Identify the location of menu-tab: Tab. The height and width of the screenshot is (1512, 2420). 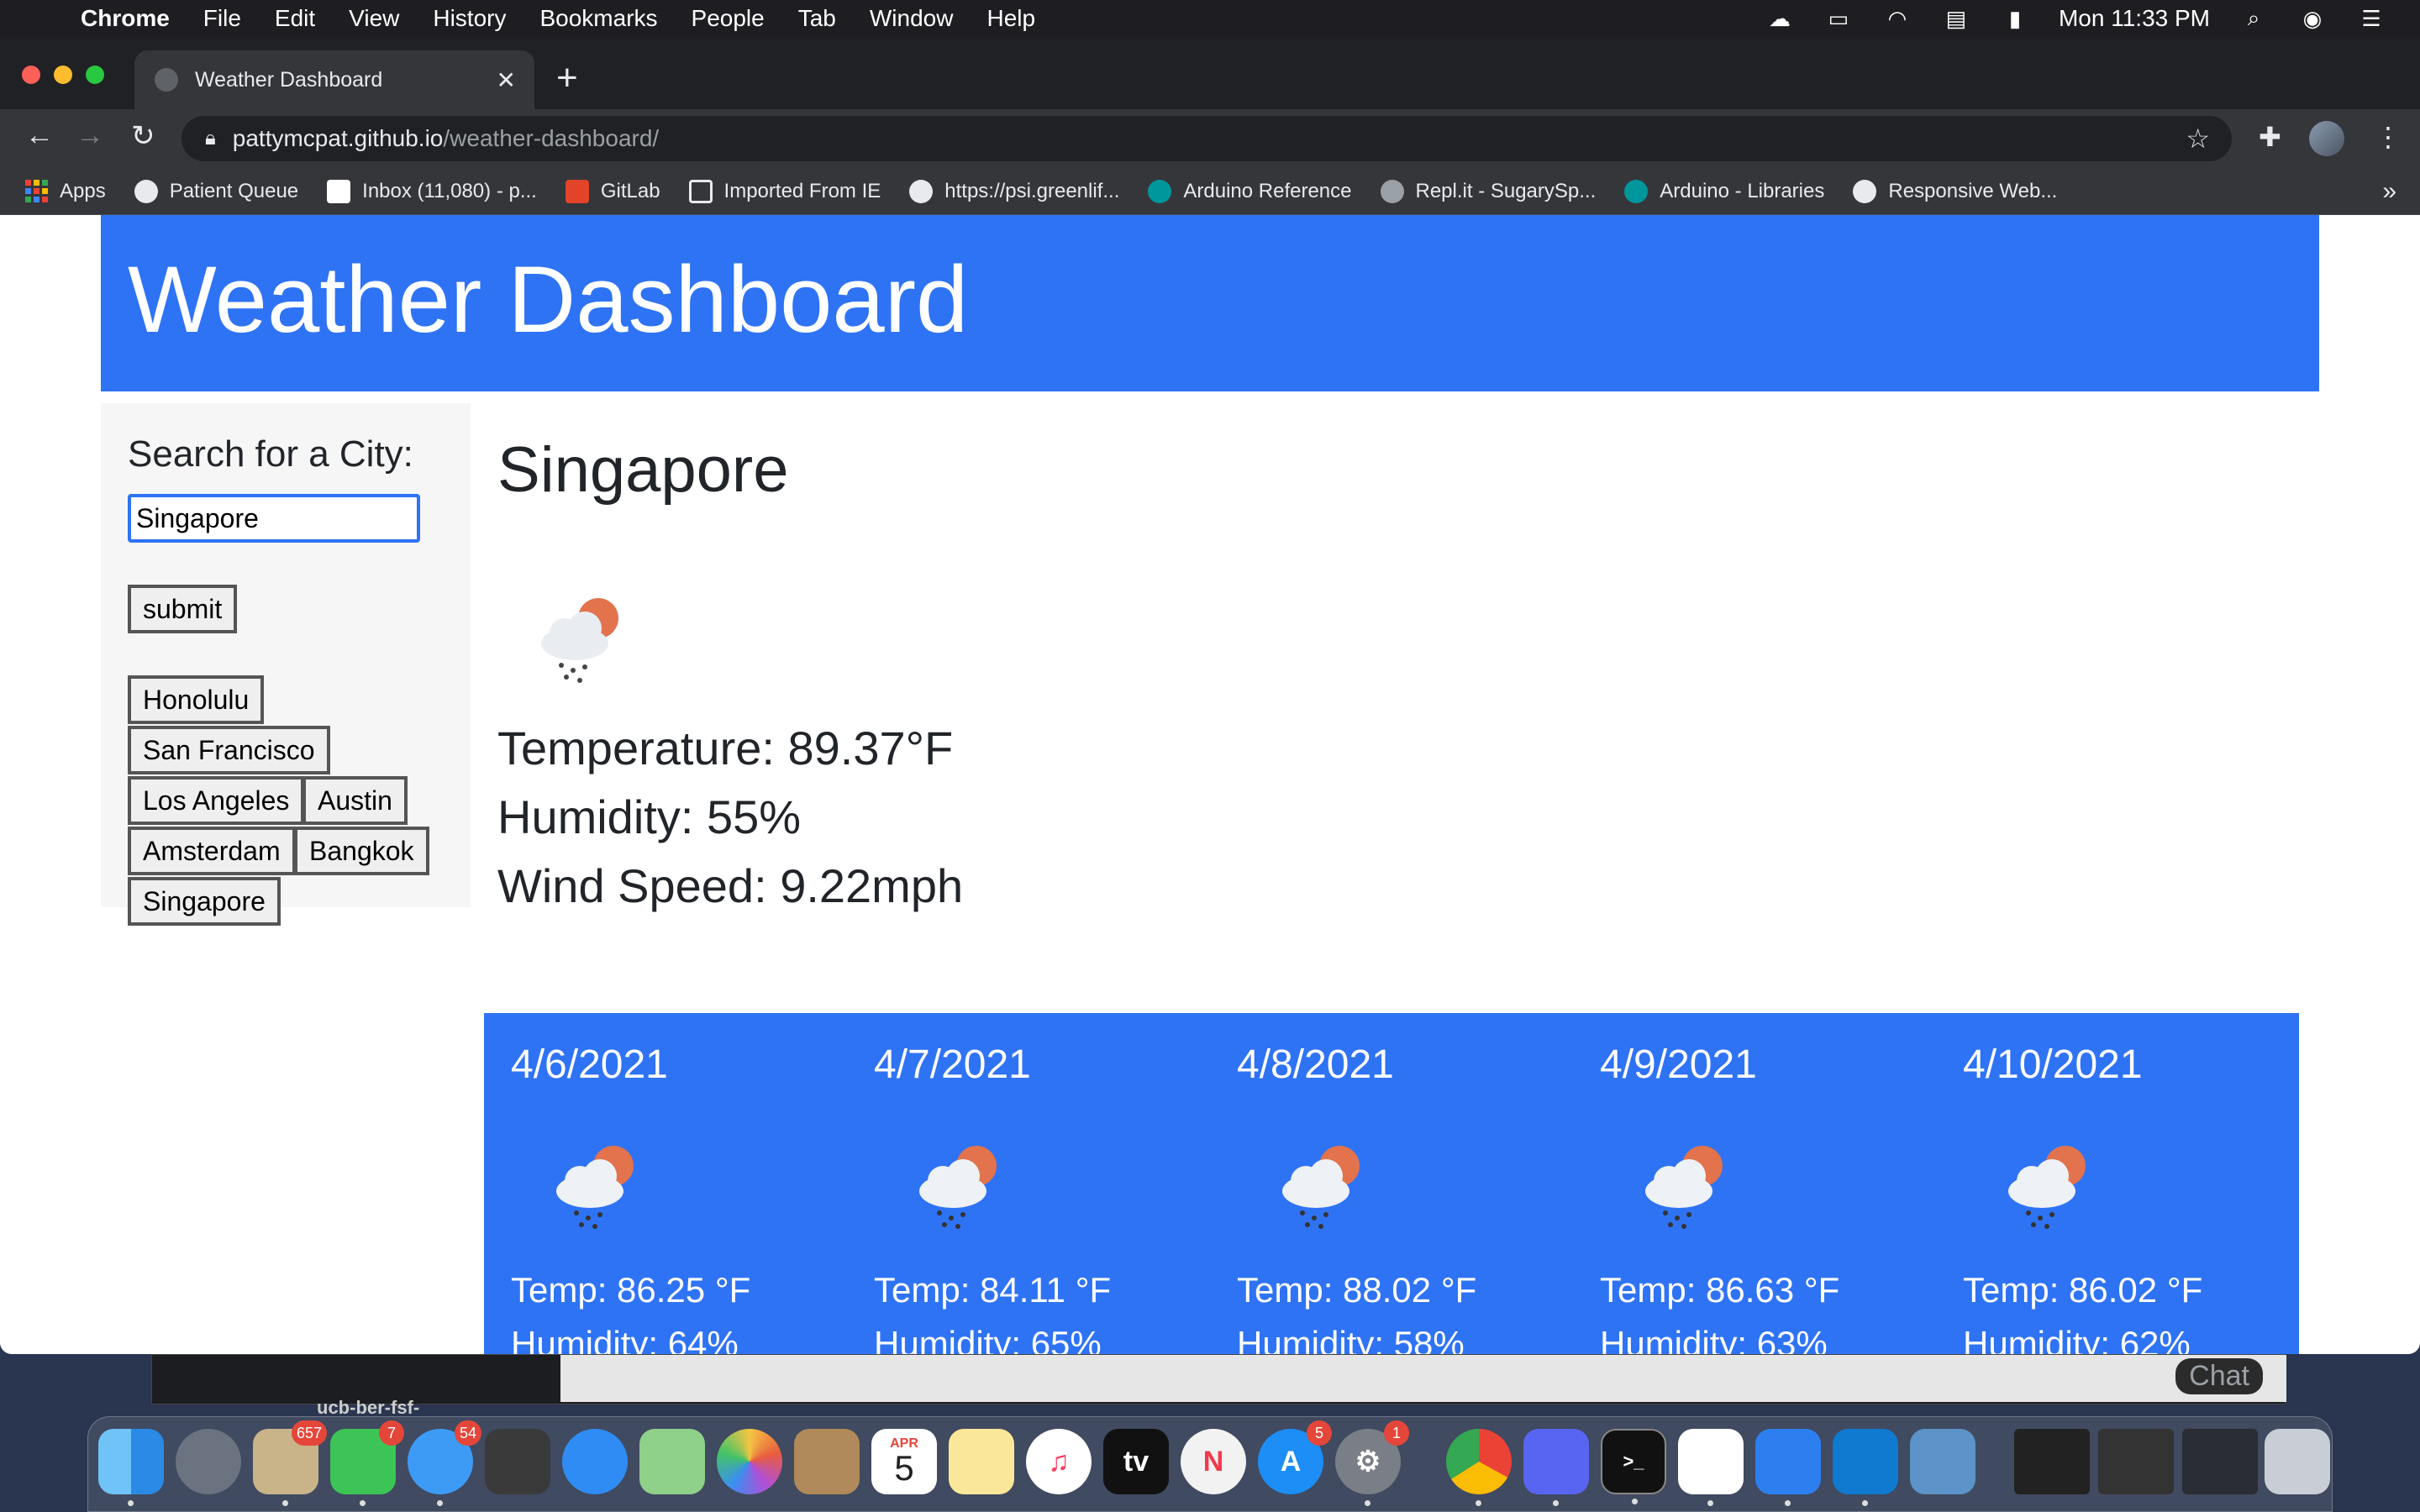
(817, 18).